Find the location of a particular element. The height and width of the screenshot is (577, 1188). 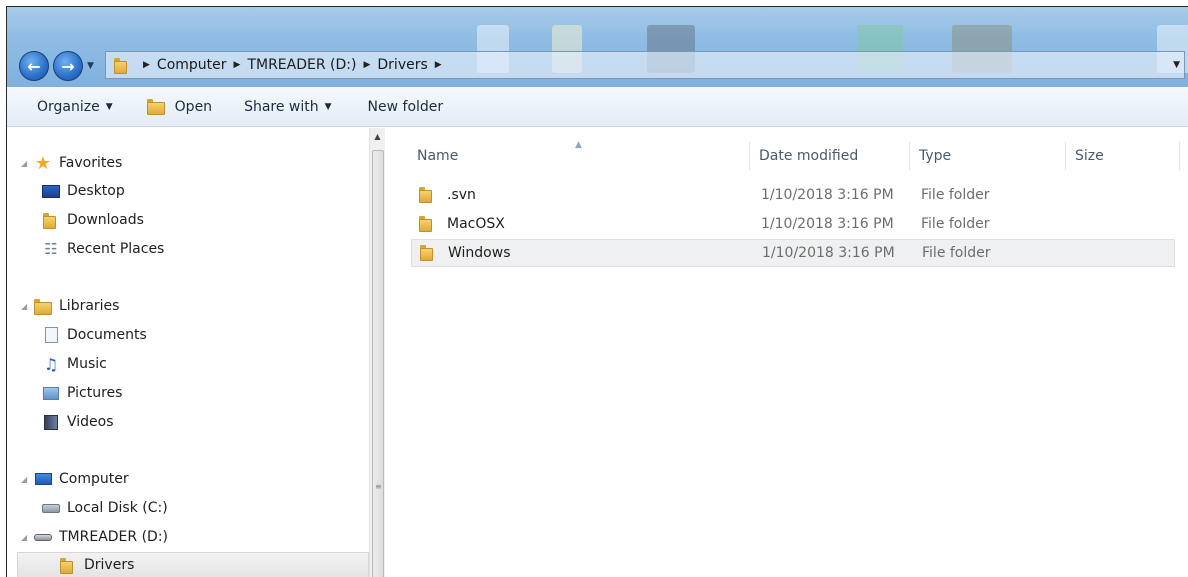

file-name-cell: .svn is located at coordinates (447, 195).